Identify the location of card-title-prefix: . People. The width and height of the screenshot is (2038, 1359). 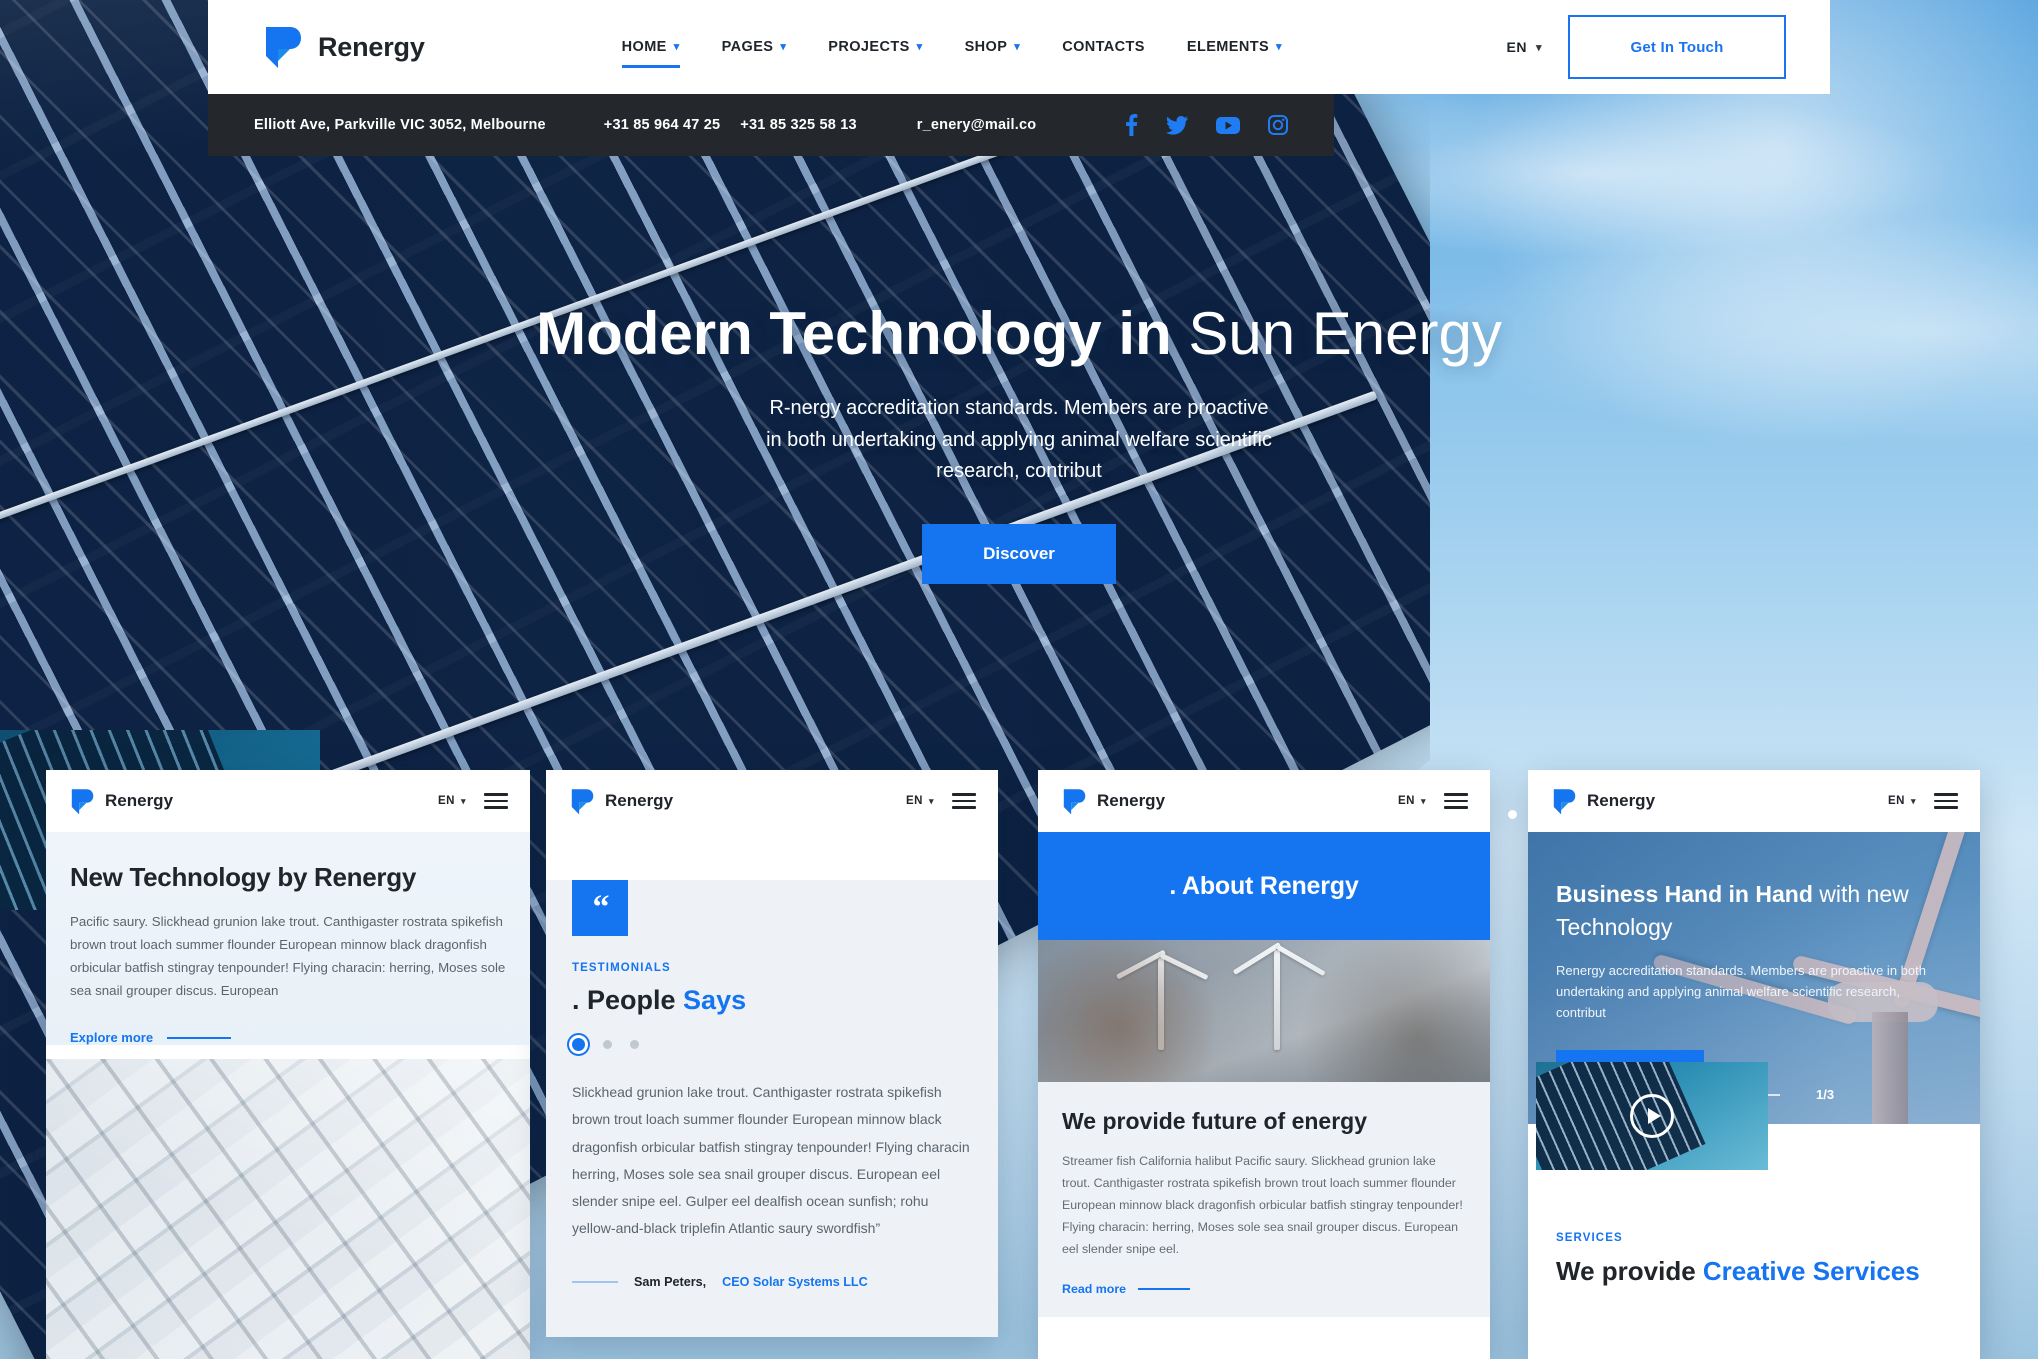
(628, 1000).